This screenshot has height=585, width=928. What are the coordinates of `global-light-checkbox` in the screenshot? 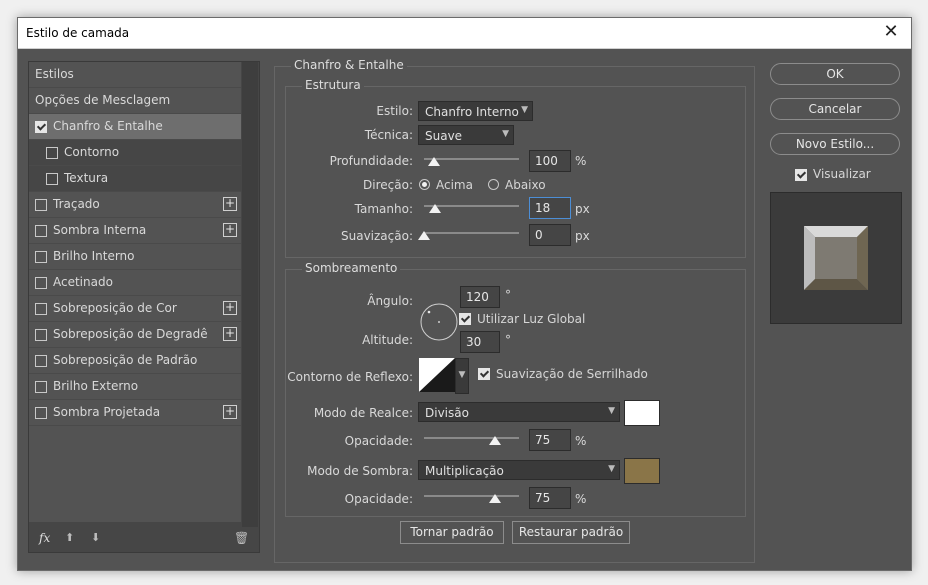 It's located at (465, 319).